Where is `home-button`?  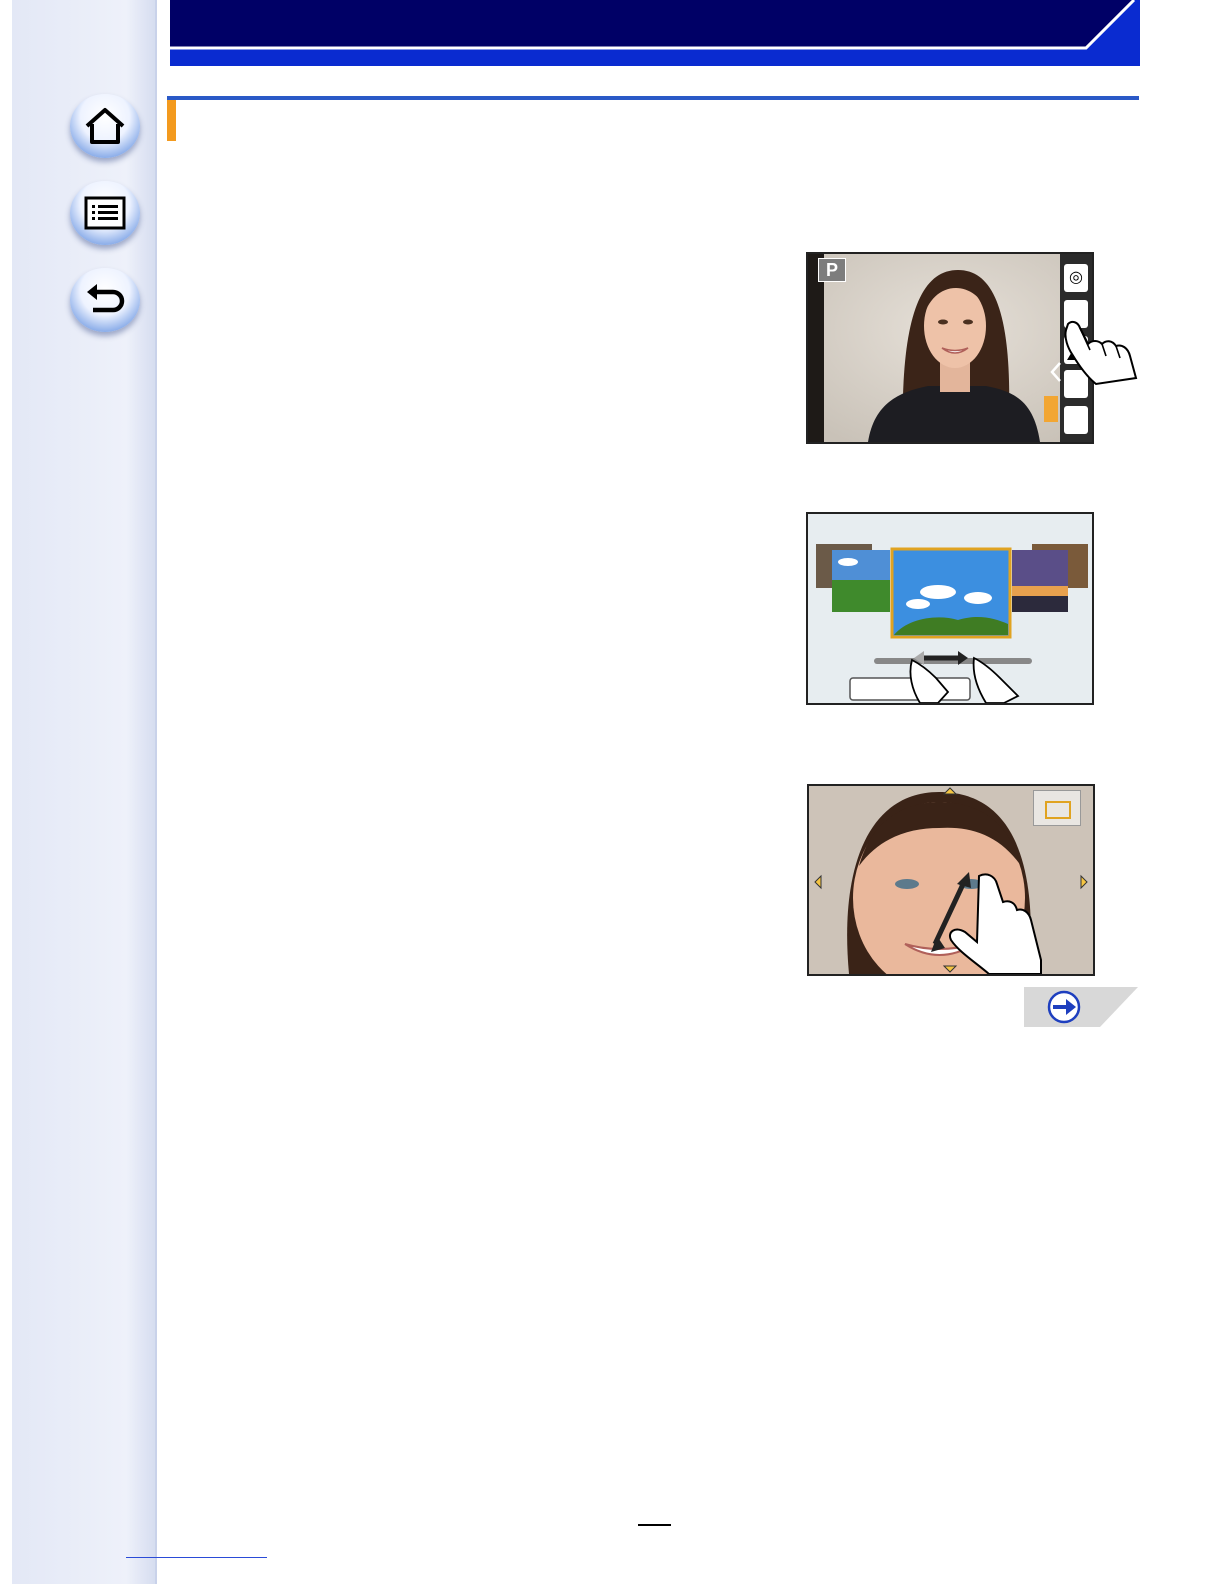 home-button is located at coordinates (105, 126).